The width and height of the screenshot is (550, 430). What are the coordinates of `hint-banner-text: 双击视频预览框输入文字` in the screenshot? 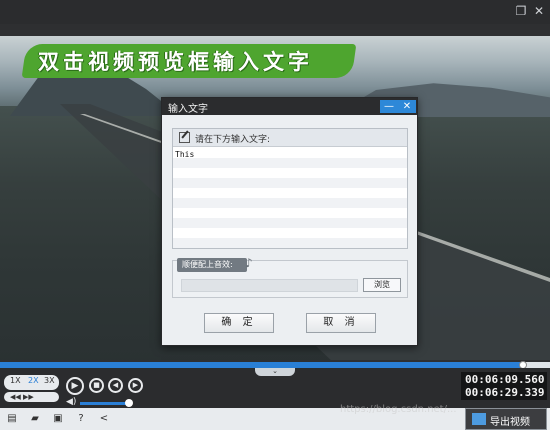 It's located at (175, 62).